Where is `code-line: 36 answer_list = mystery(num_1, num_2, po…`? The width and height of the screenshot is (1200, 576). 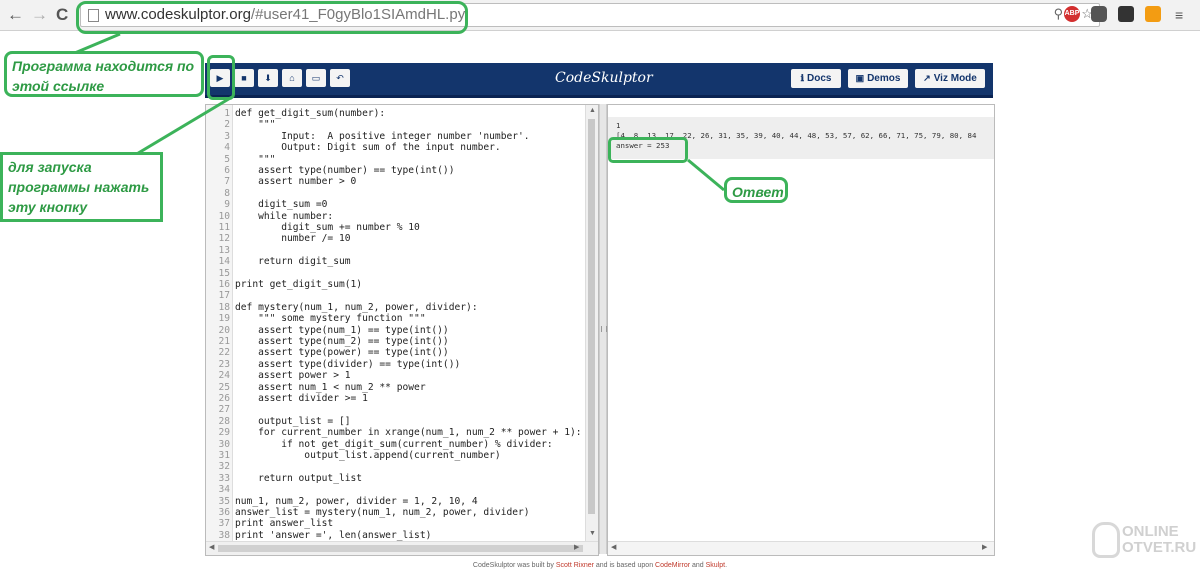 code-line: 36 answer_list = mystery(num_1, num_2, po… is located at coordinates (367, 512).